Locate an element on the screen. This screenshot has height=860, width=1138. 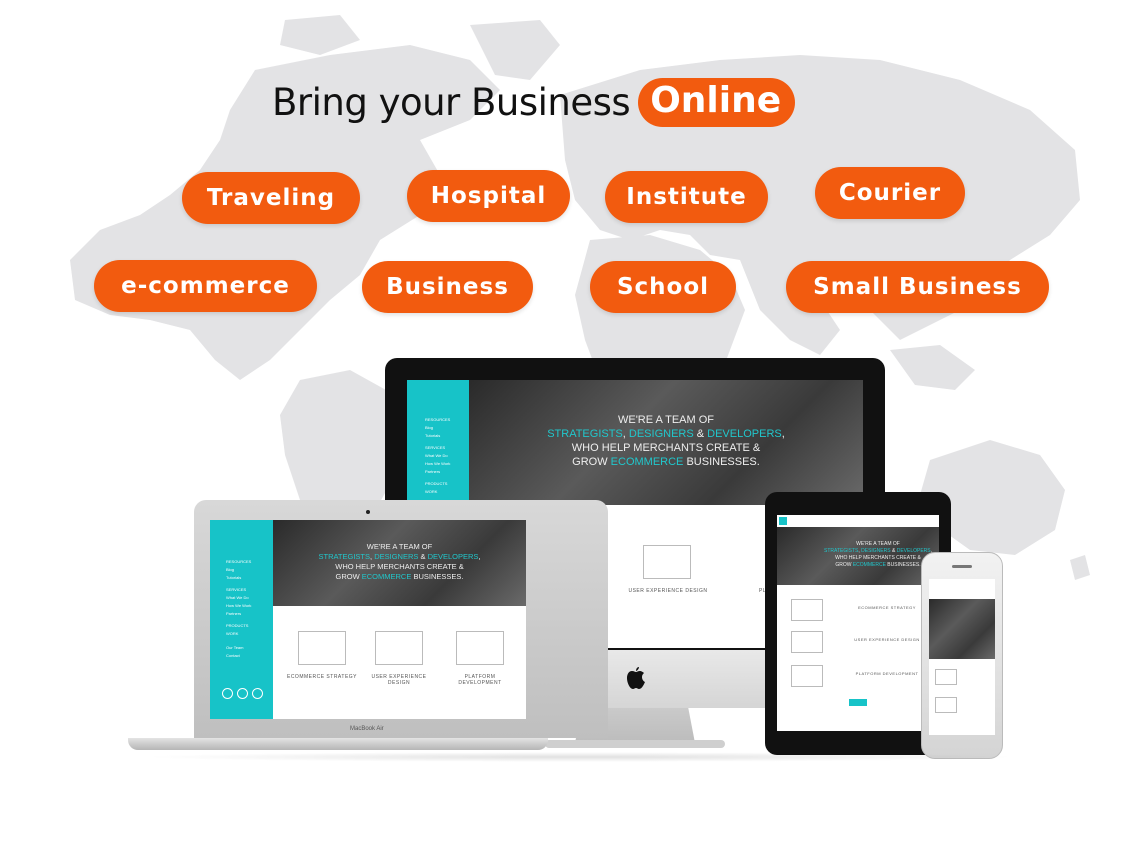
macbook-card-strategy-box is located at coordinates (322, 648).